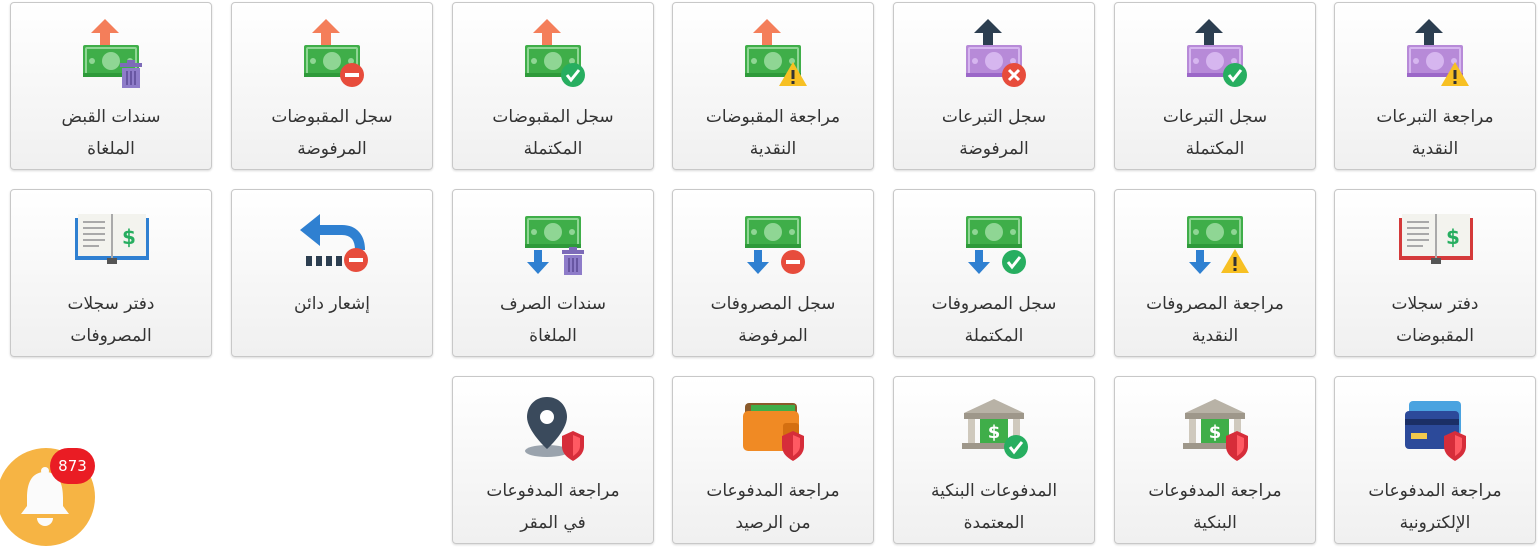 This screenshot has height=549, width=1538. What do you see at coordinates (553, 431) in the screenshot?
I see `location-pin-shield-icon` at bounding box center [553, 431].